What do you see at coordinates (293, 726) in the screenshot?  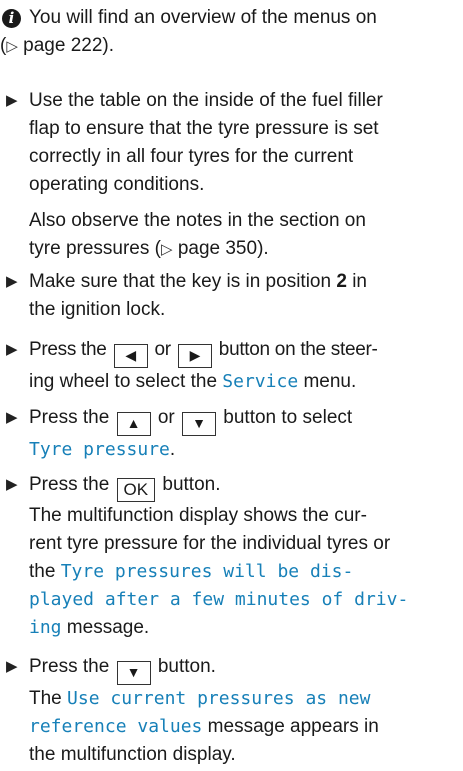 I see `step-6-text: message appears in` at bounding box center [293, 726].